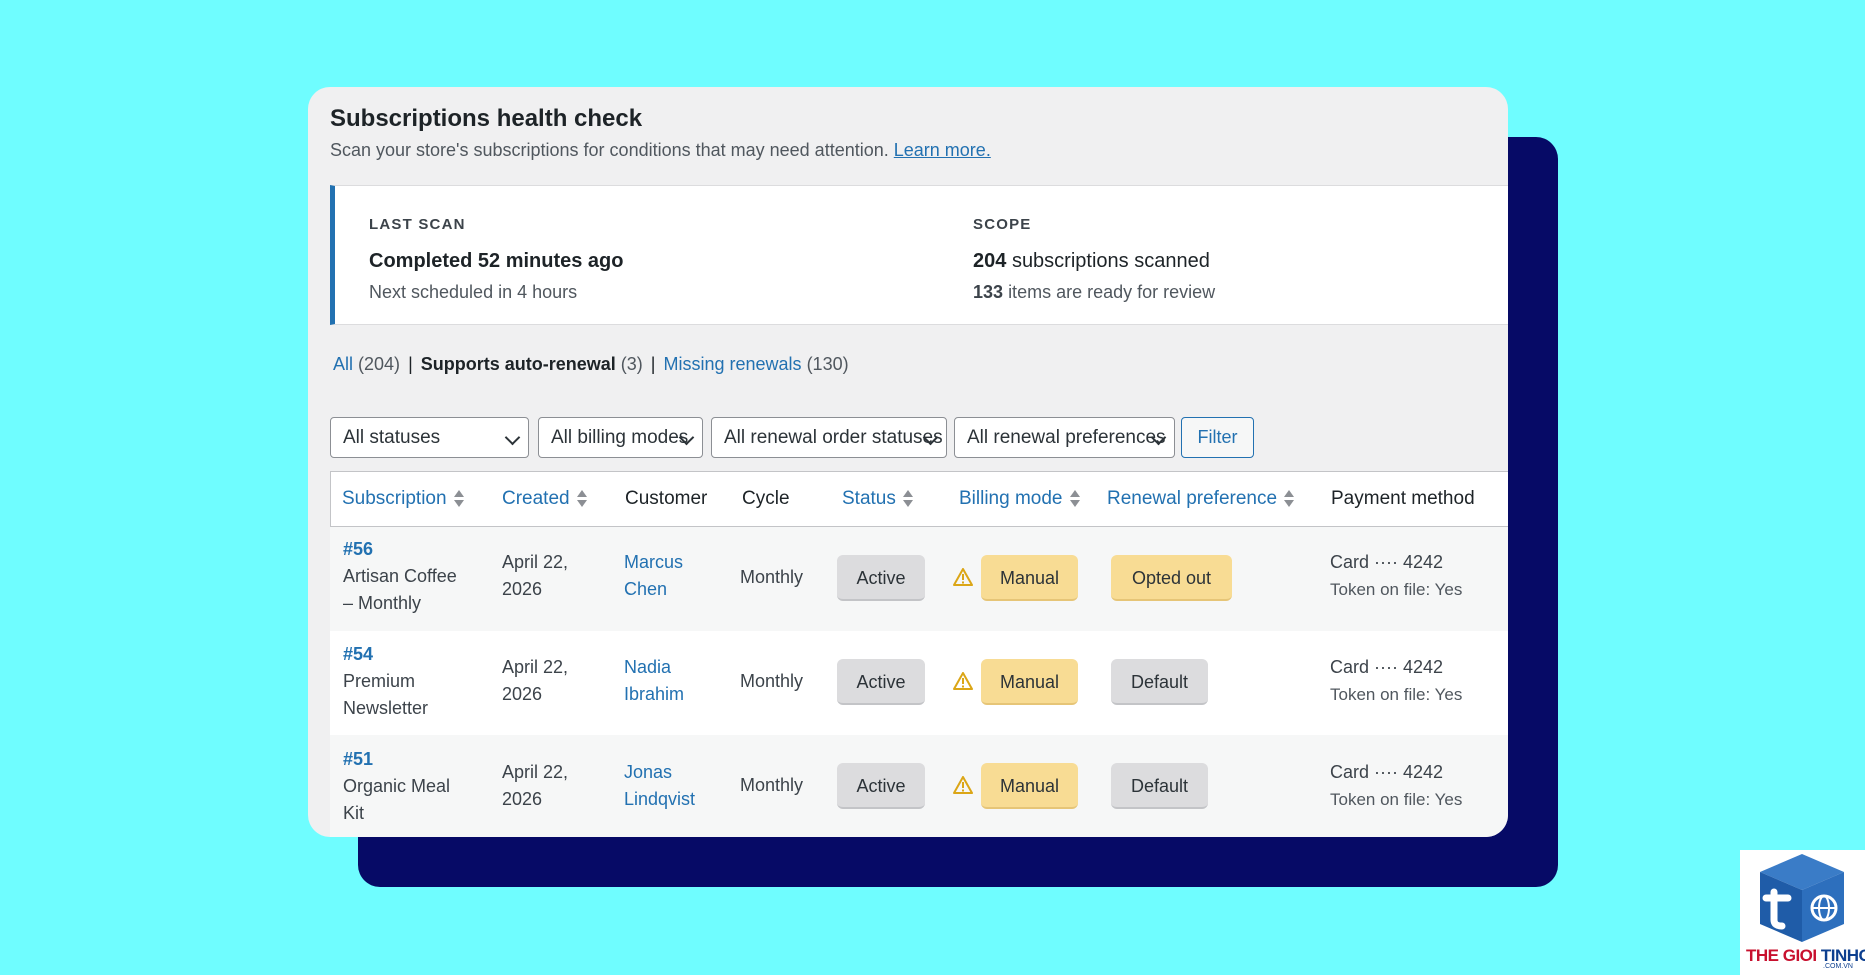 The image size is (1865, 975). Describe the element at coordinates (990, 261) in the screenshot. I see `scanned-count: 204` at that location.